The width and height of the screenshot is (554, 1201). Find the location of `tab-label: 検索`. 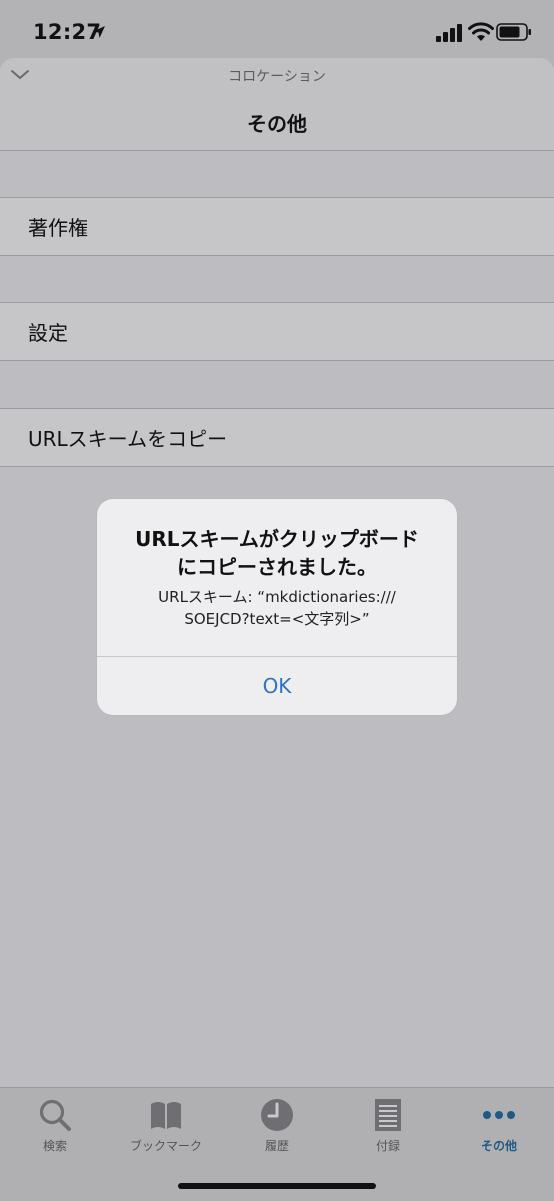

tab-label: 検索 is located at coordinates (54, 1146).